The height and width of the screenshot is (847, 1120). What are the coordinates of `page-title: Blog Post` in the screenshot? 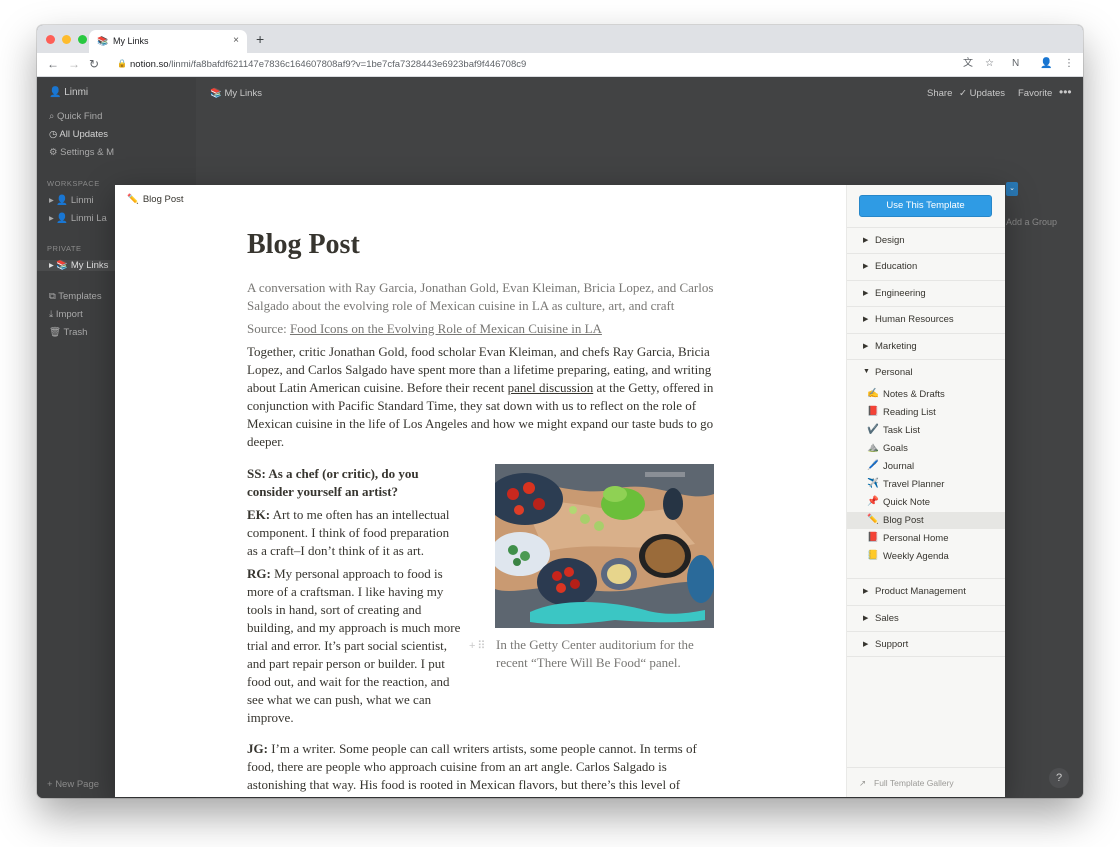 It's located at (303, 244).